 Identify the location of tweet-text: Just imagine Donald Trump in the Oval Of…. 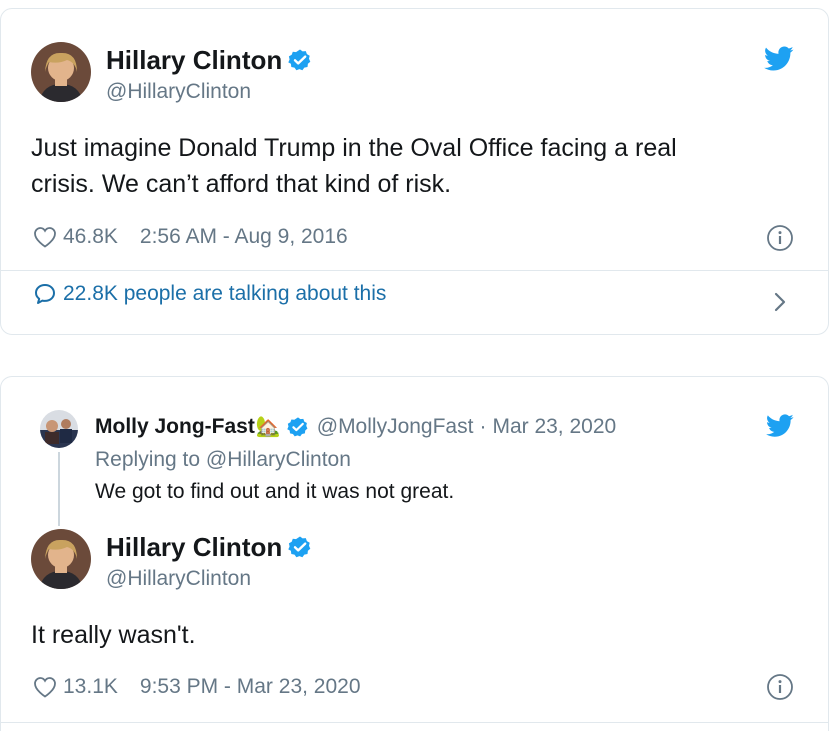
(411, 166).